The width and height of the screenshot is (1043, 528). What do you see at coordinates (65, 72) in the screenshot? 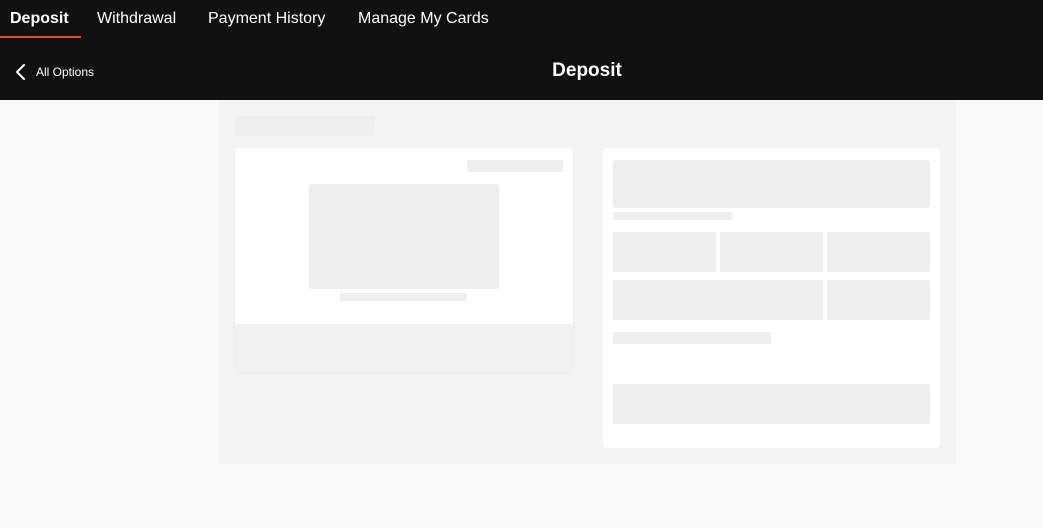
I see `back-label: All Options` at bounding box center [65, 72].